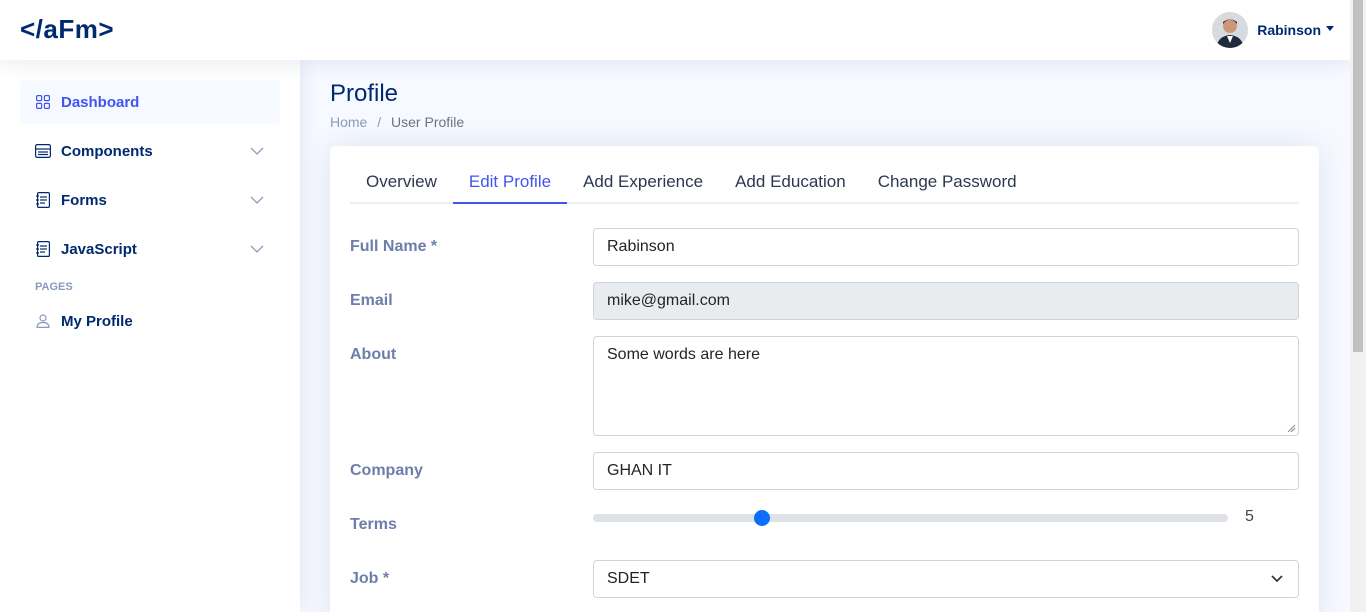 This screenshot has width=1366, height=612. Describe the element at coordinates (371, 300) in the screenshot. I see `email-label: Email` at that location.